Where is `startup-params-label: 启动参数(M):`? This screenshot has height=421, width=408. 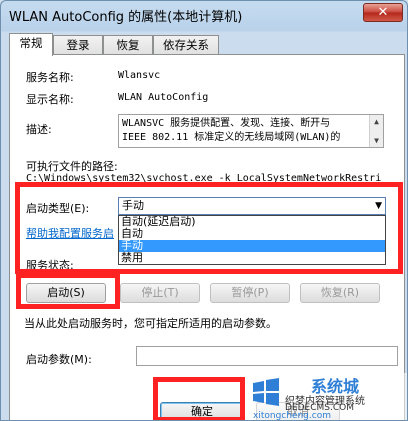
startup-params-label: 启动参数(M): is located at coordinates (59, 359).